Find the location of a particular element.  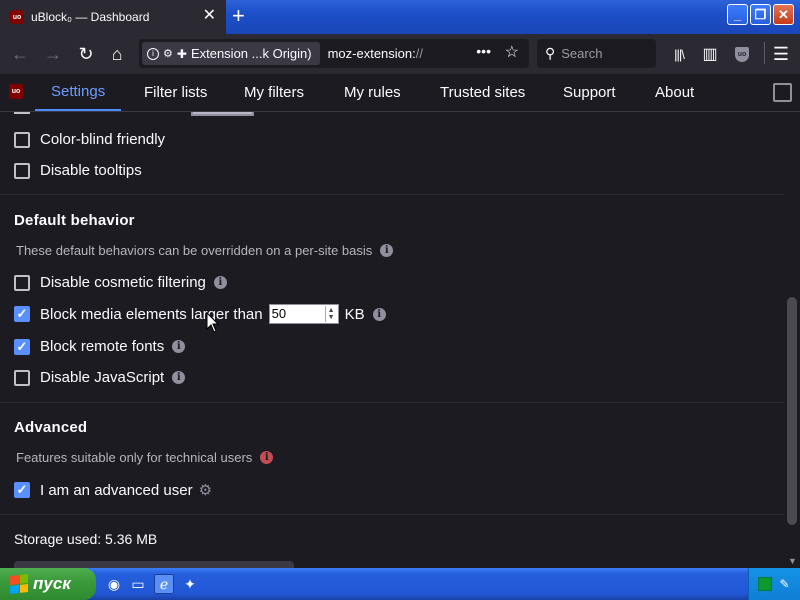

home-button: ⌂ is located at coordinates (117, 54).